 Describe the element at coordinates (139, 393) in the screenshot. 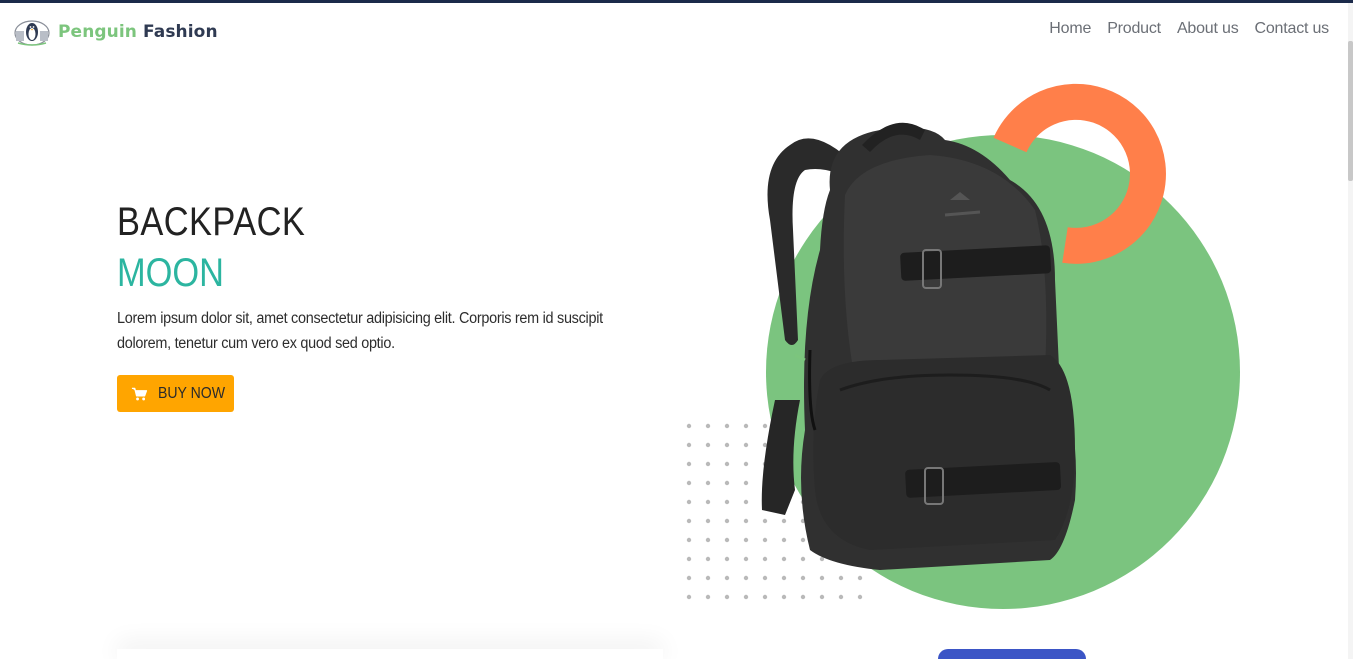

I see `cart-icon` at that location.